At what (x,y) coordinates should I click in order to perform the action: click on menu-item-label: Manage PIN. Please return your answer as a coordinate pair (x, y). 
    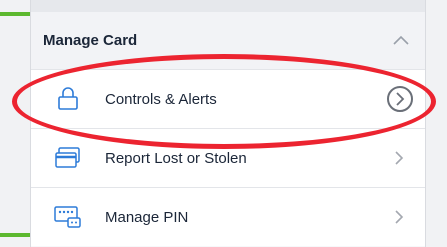
    Looking at the image, I should click on (147, 217).